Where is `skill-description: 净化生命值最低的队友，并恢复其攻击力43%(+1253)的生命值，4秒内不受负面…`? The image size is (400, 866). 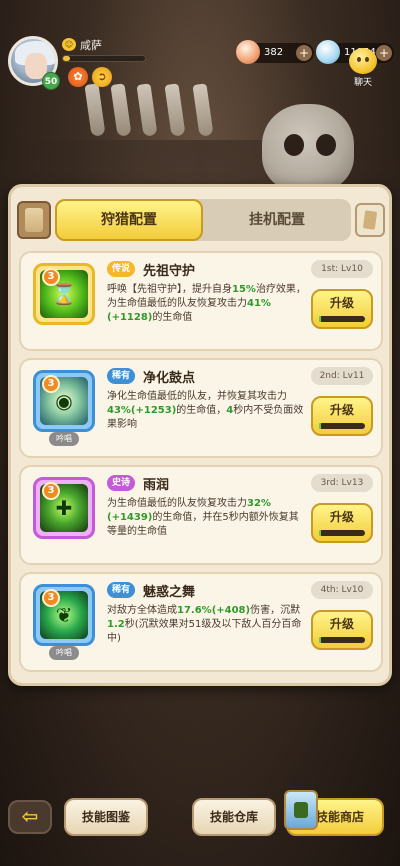 skill-description: 净化生命值最低的队友，并恢复其攻击力43%(+1253)的生命值，4秒内不受负面… is located at coordinates (205, 410).